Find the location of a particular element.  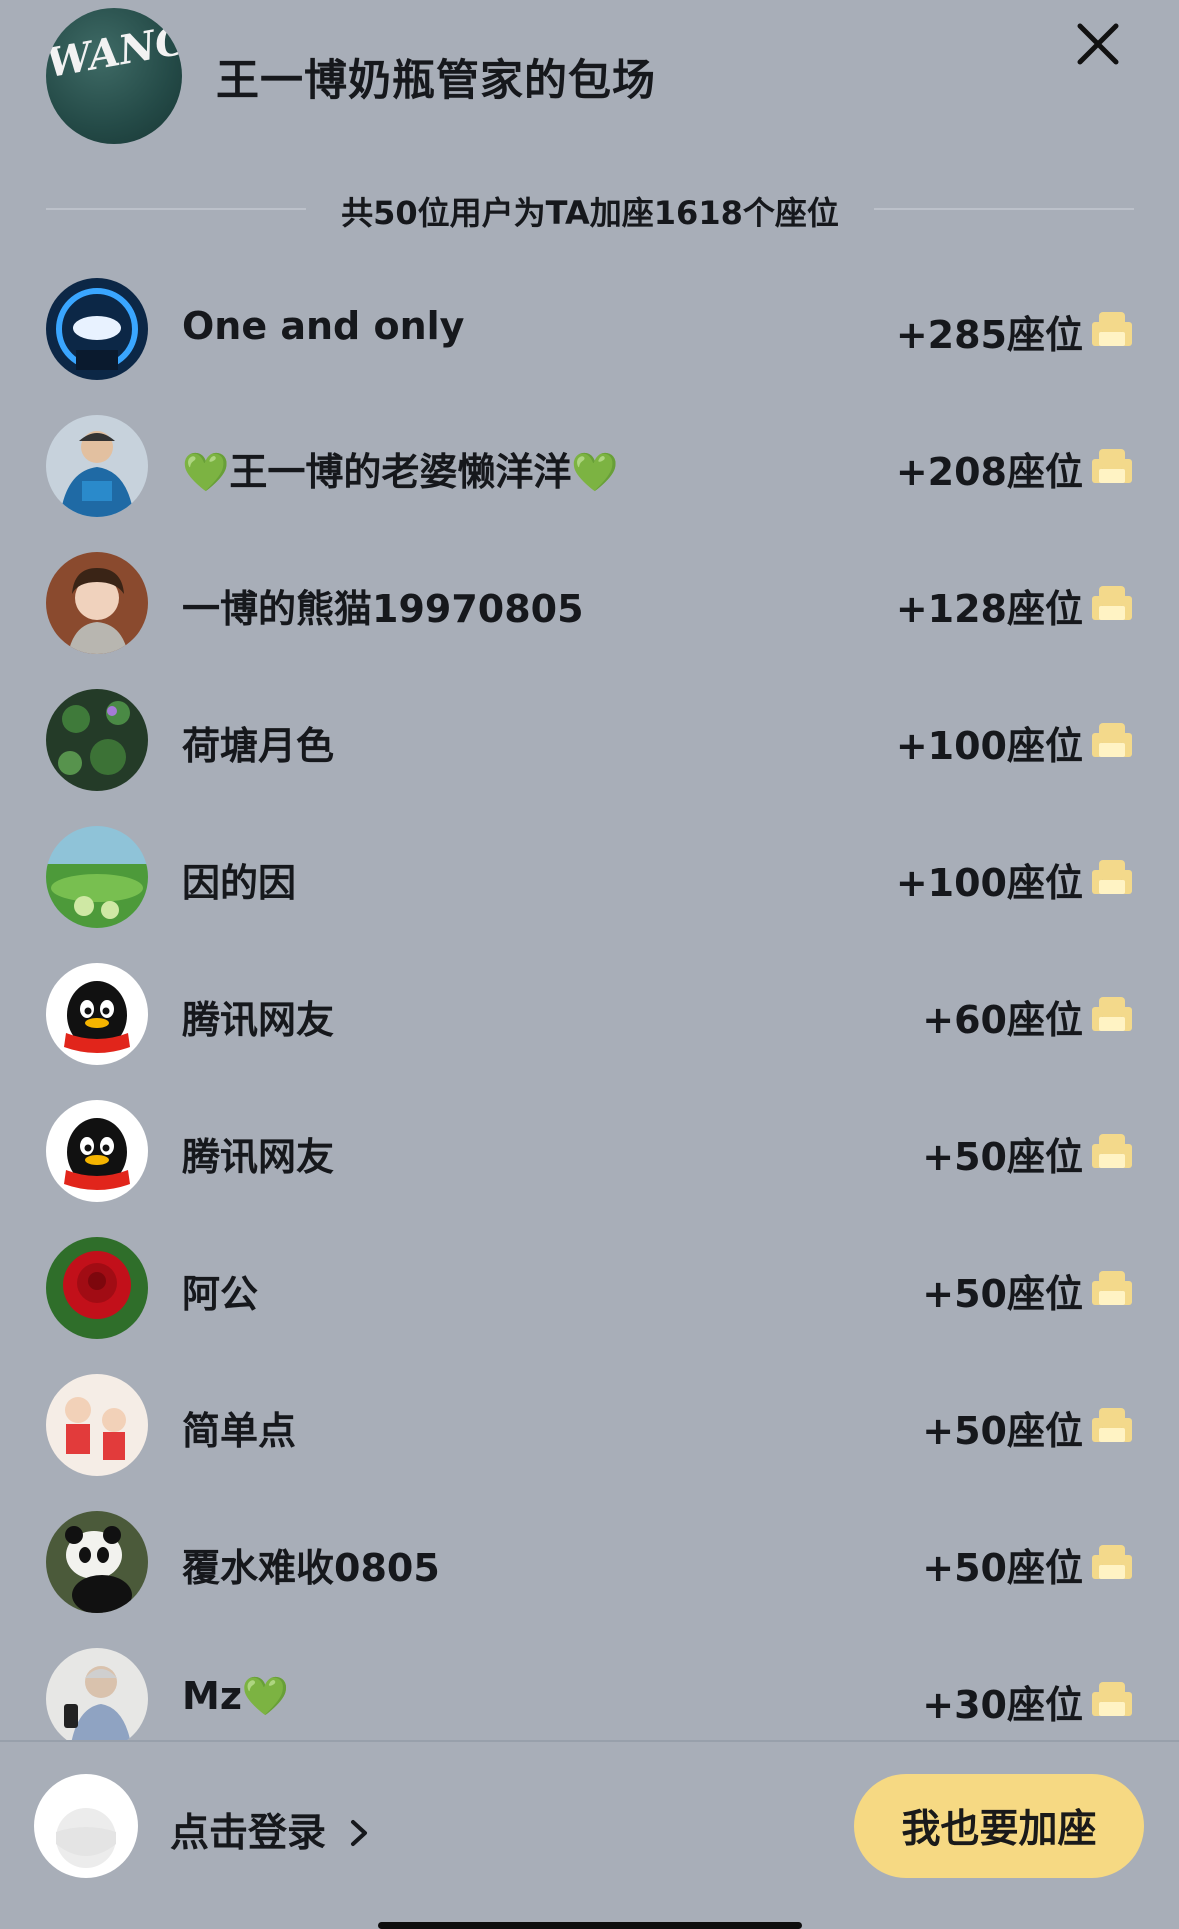

supporter-name: 覆水难收0805 is located at coordinates (311, 1568).